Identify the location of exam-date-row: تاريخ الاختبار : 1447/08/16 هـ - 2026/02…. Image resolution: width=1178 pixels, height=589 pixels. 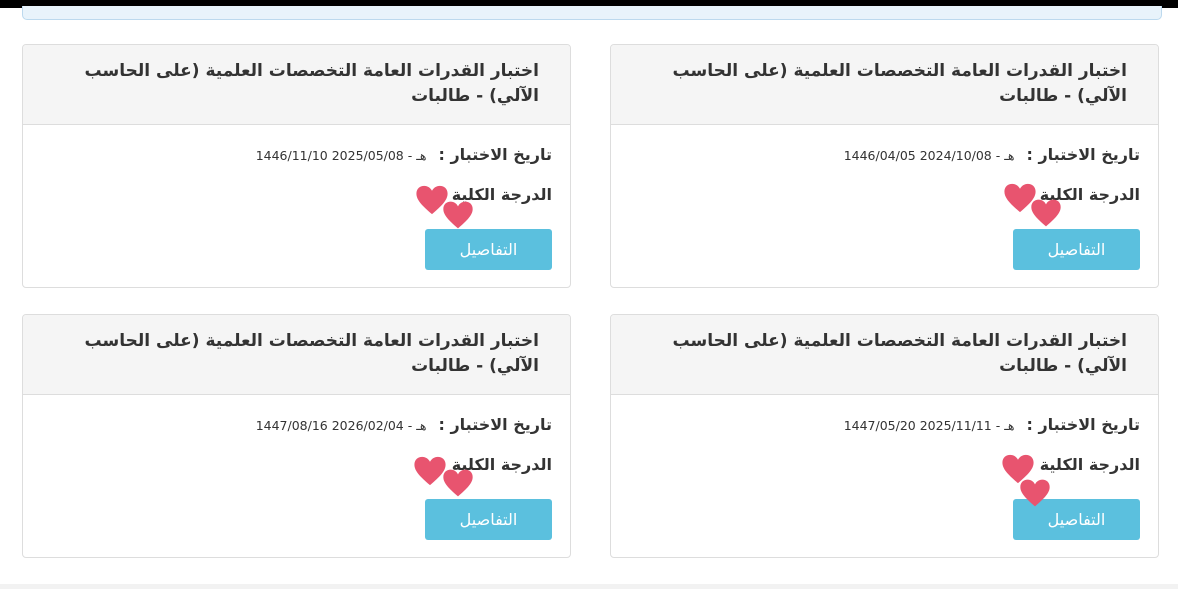
(404, 424).